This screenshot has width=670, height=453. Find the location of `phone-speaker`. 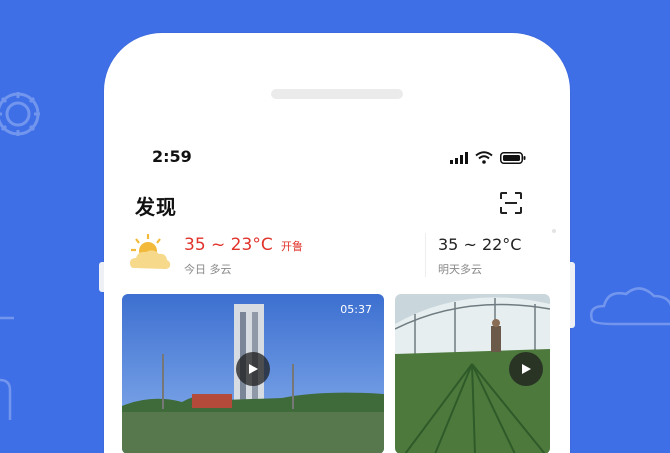

phone-speaker is located at coordinates (337, 94).